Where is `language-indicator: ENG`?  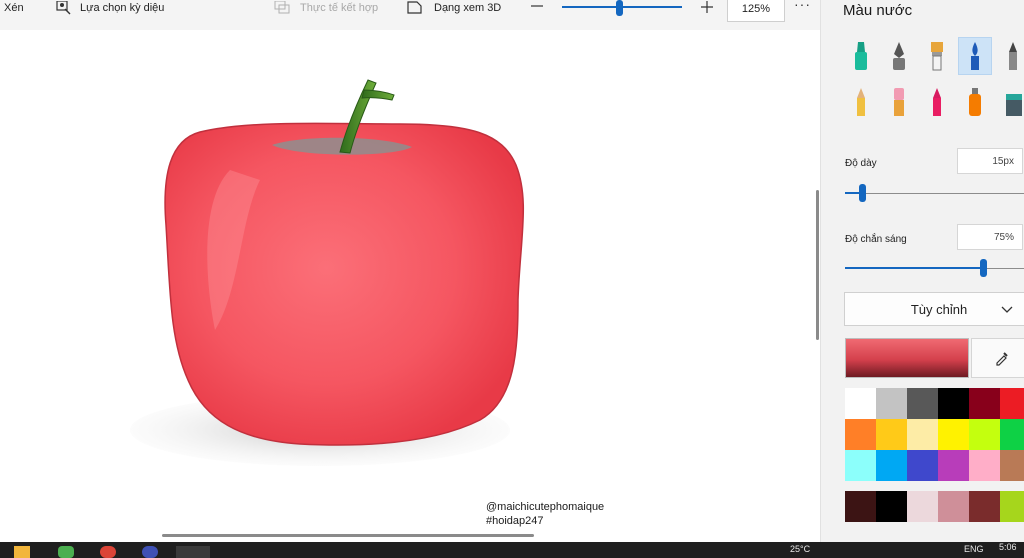
language-indicator: ENG is located at coordinates (974, 549).